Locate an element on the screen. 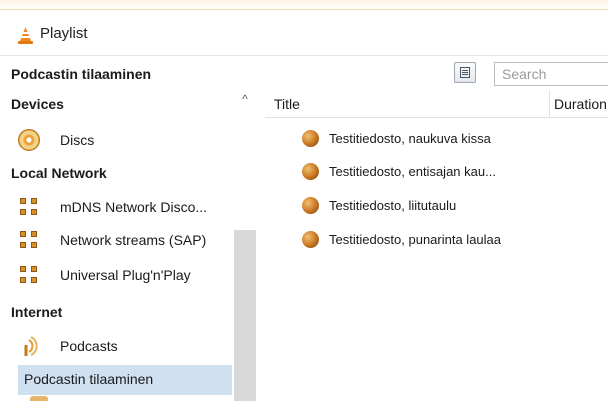 This screenshot has width=608, height=401. playlist-titlebar: Playlist is located at coordinates (304, 33).